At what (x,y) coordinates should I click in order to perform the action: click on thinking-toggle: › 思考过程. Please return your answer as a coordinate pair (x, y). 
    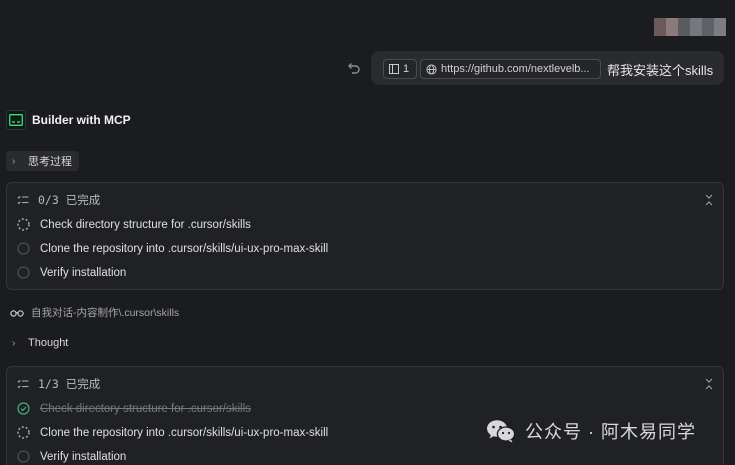
    Looking at the image, I should click on (42, 161).